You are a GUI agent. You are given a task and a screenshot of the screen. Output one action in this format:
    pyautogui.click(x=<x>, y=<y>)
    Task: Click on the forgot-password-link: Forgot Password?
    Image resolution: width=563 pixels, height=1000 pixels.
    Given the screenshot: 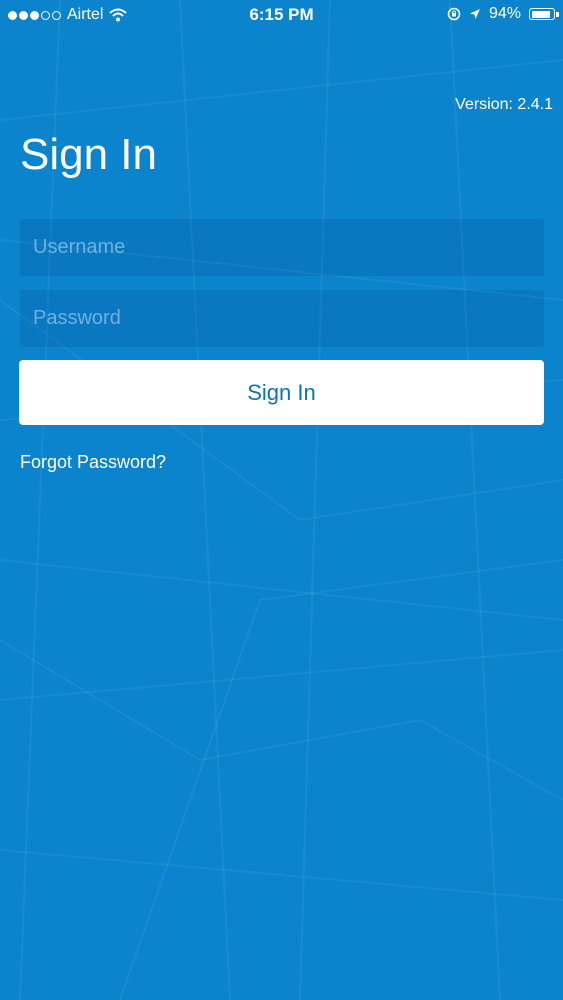 What is the action you would take?
    pyautogui.click(x=93, y=462)
    